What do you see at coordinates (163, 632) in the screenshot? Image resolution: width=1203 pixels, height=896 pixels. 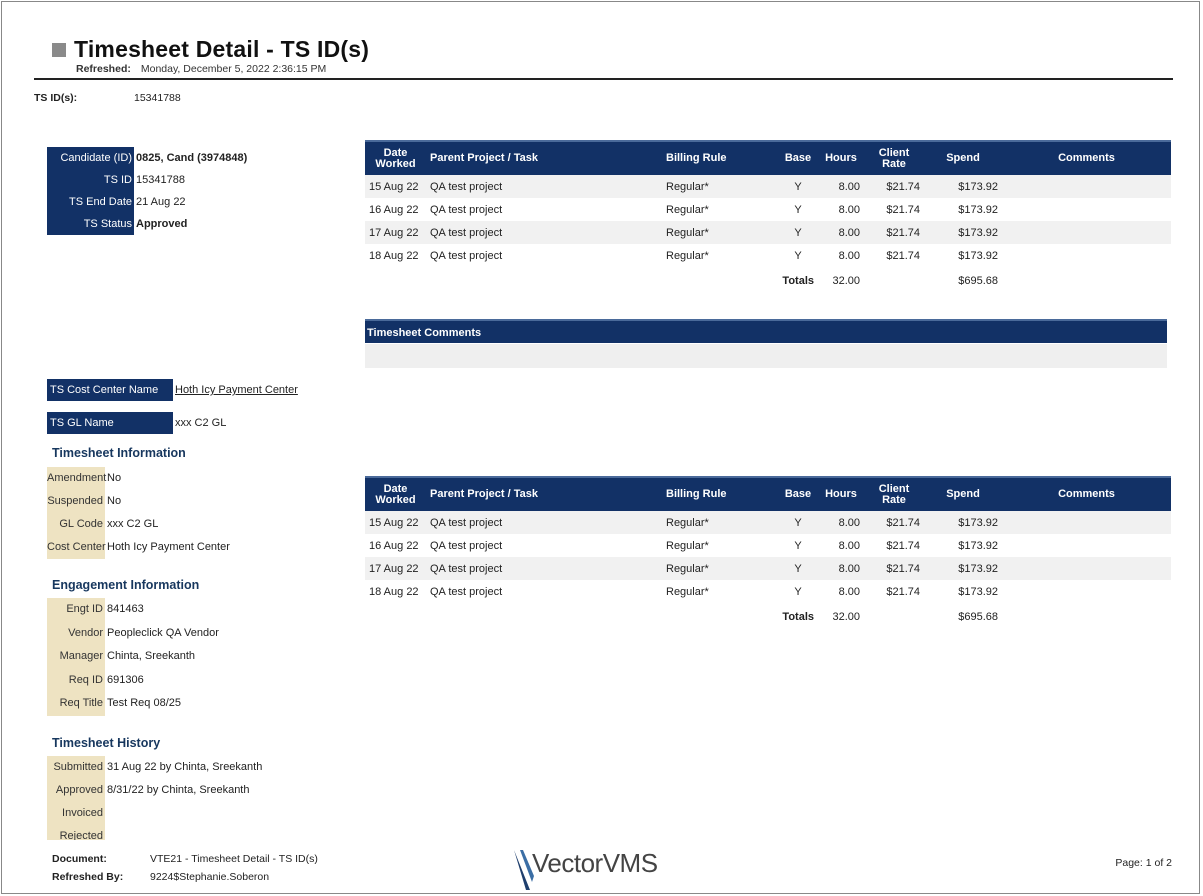 I see `kv-value: Peopleclick QA Vendor` at bounding box center [163, 632].